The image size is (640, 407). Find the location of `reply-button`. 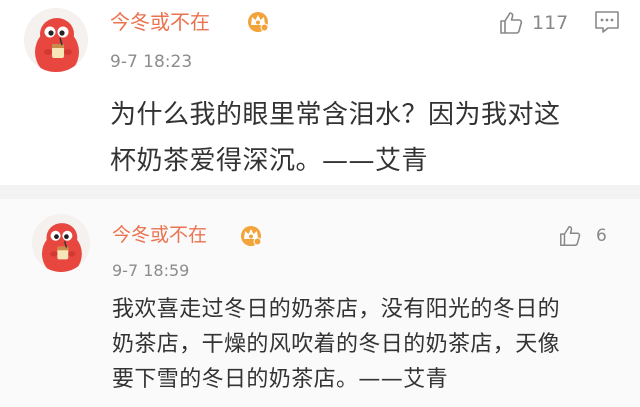

reply-button is located at coordinates (607, 22).